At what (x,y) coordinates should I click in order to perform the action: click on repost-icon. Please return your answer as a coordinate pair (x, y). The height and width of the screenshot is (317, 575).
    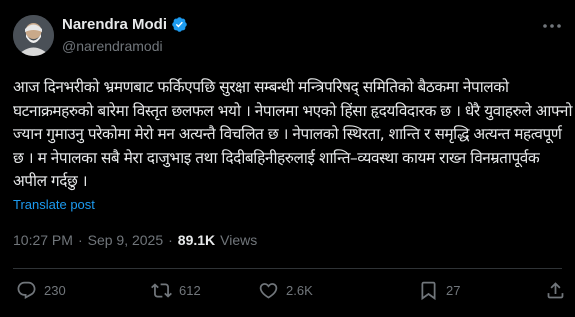
    Looking at the image, I should click on (161, 290).